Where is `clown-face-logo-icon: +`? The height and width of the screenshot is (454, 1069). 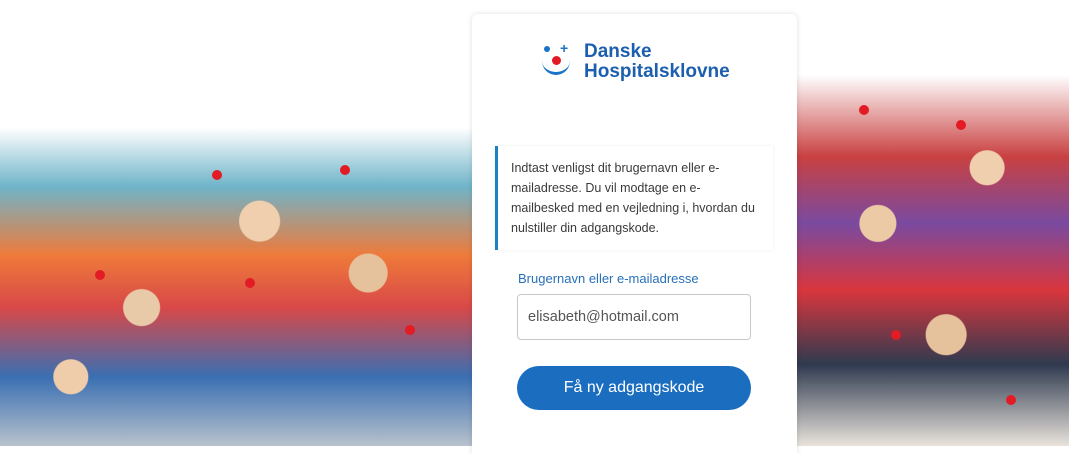 clown-face-logo-icon: + is located at coordinates (558, 60).